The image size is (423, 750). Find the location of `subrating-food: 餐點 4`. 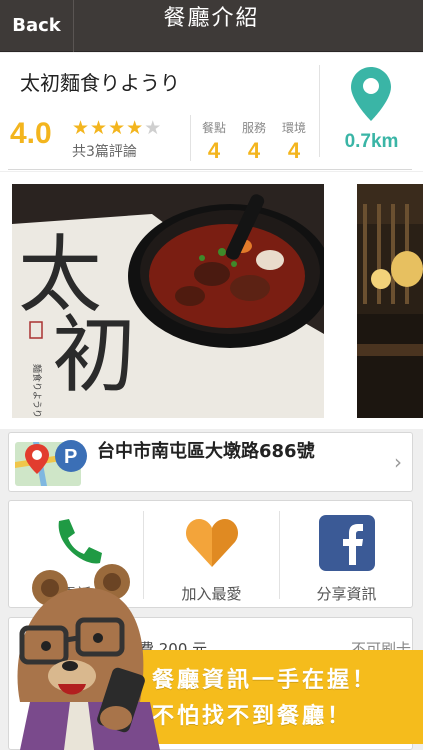

subrating-food: 餐點 4 is located at coordinates (214, 141).